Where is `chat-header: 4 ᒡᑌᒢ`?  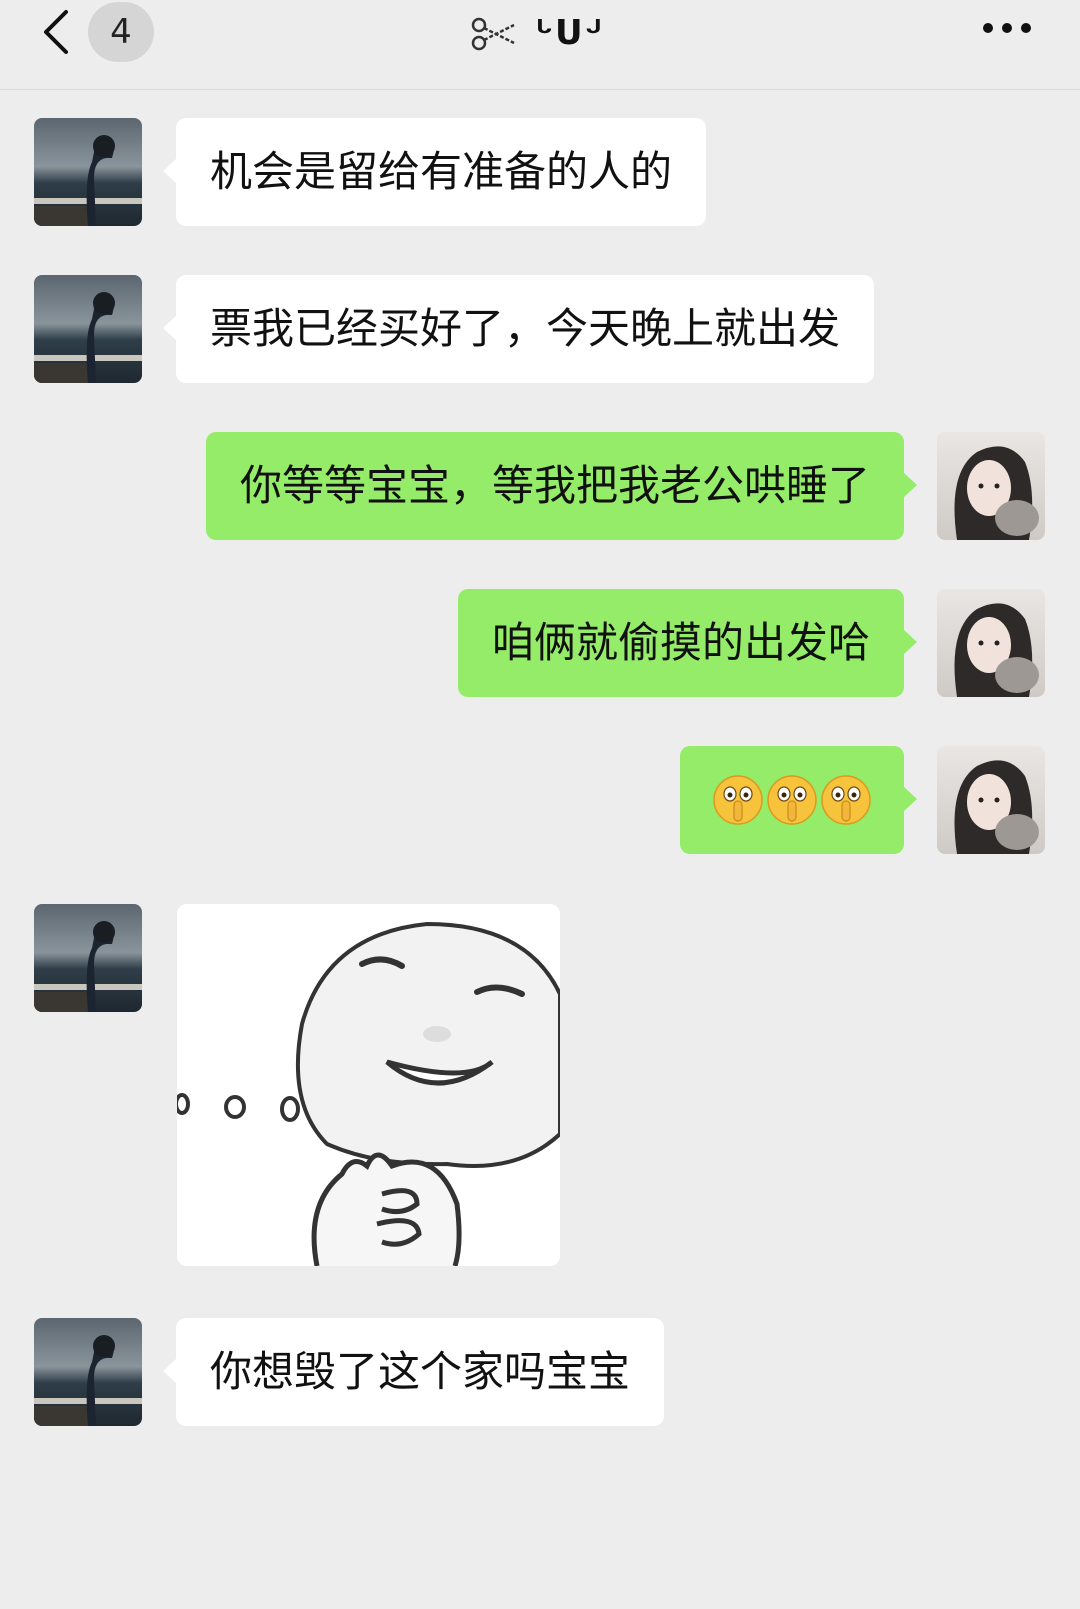 chat-header: 4 ᒡᑌᒢ is located at coordinates (540, 45).